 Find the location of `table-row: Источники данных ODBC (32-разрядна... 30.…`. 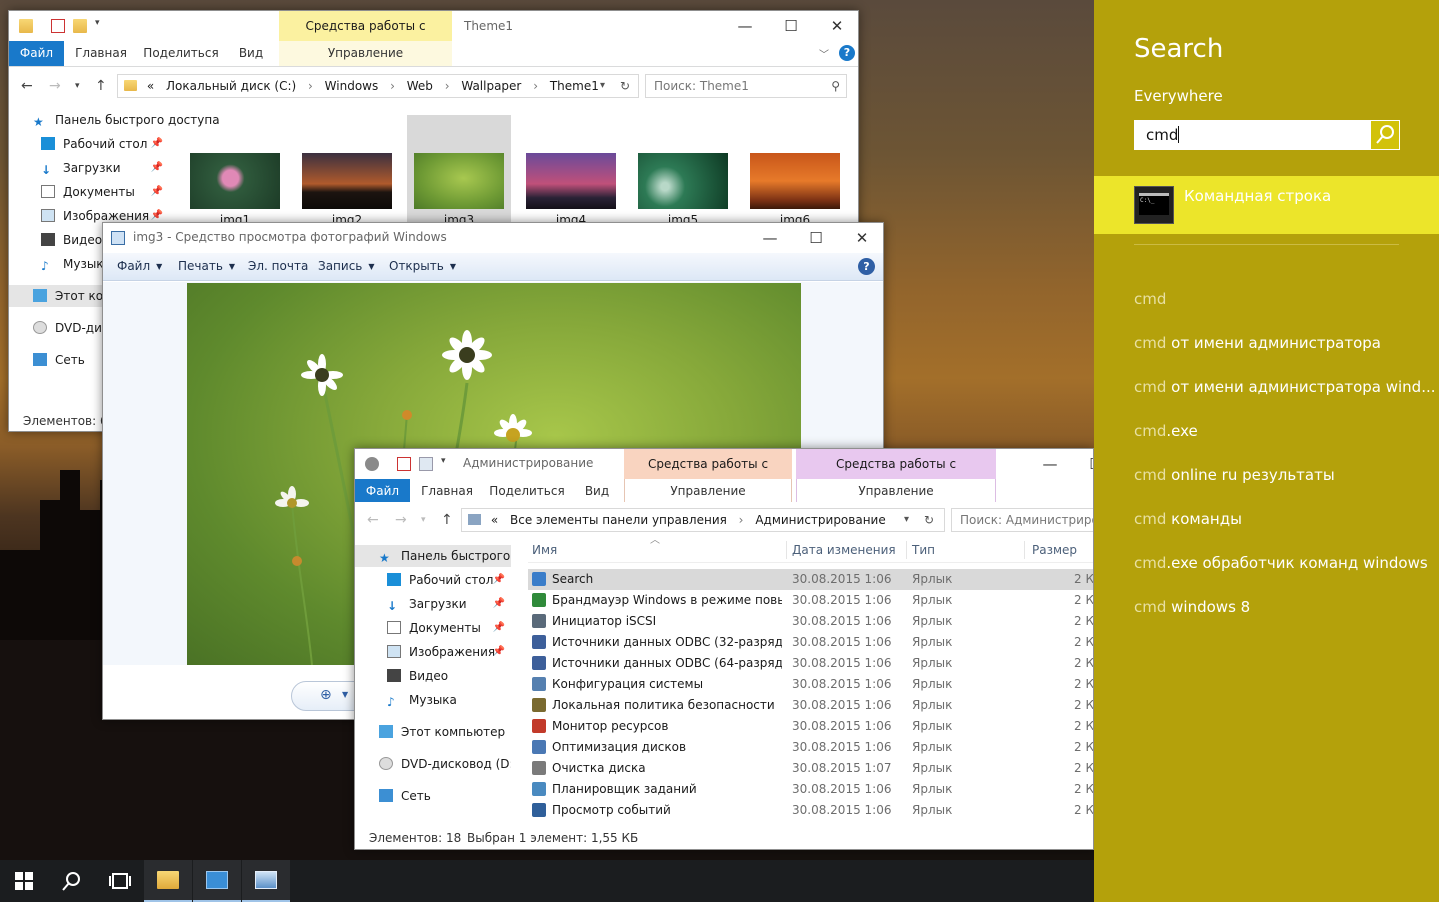

table-row: Источники данных ODBC (32-разрядна... 30.… is located at coordinates (810, 642).